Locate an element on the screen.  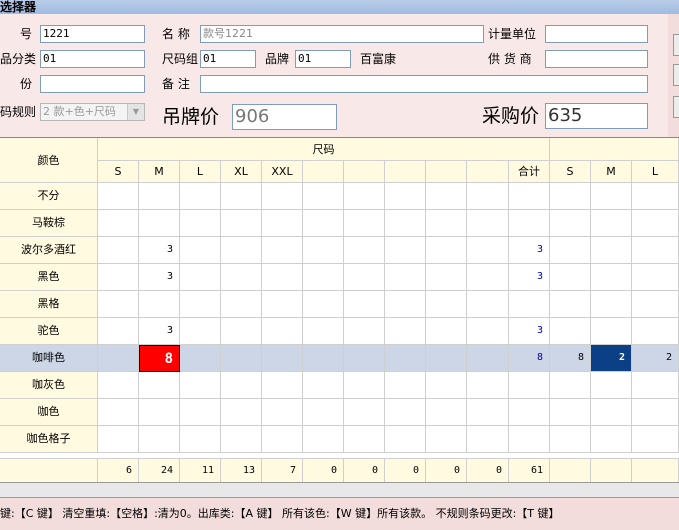
row-color-label: 马鞍棕 is located at coordinates (49, 223).